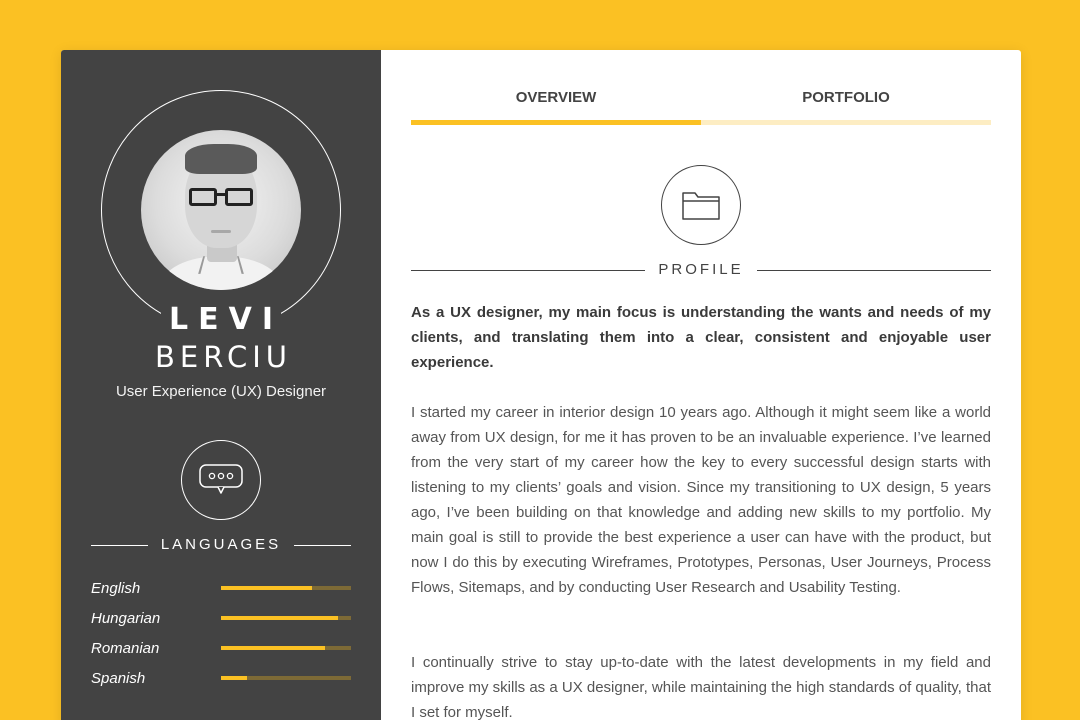 The width and height of the screenshot is (1080, 720). I want to click on tab-bar: OVERVIEW PORTFOLIO, so click(701, 101).